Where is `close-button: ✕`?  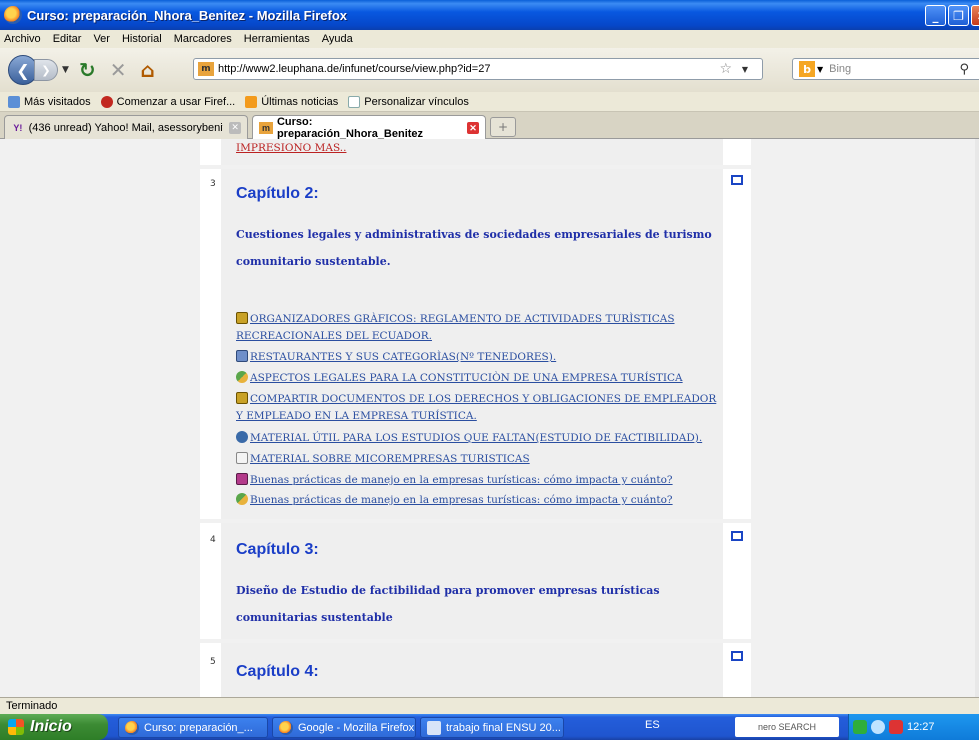
close-button: ✕ is located at coordinates (975, 15).